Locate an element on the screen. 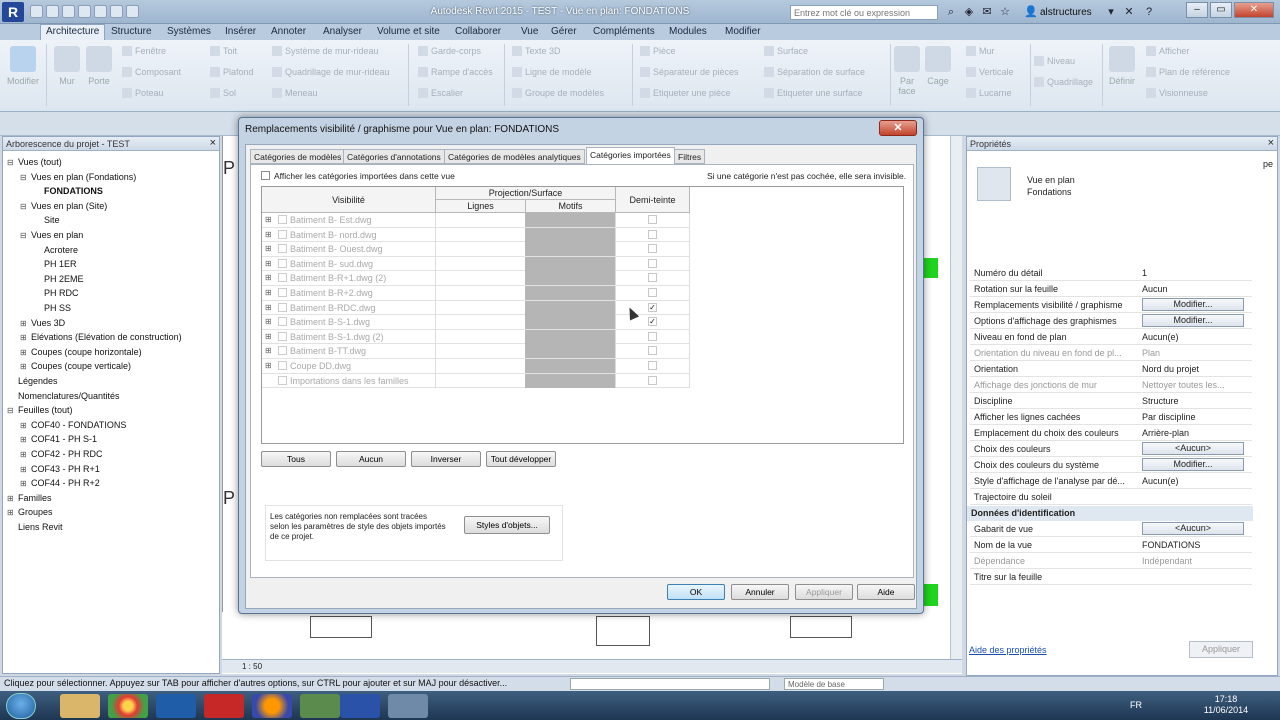 The image size is (1280, 720). tree-node: ⊞ Coupes (coupe verticale) is located at coordinates (75, 366).